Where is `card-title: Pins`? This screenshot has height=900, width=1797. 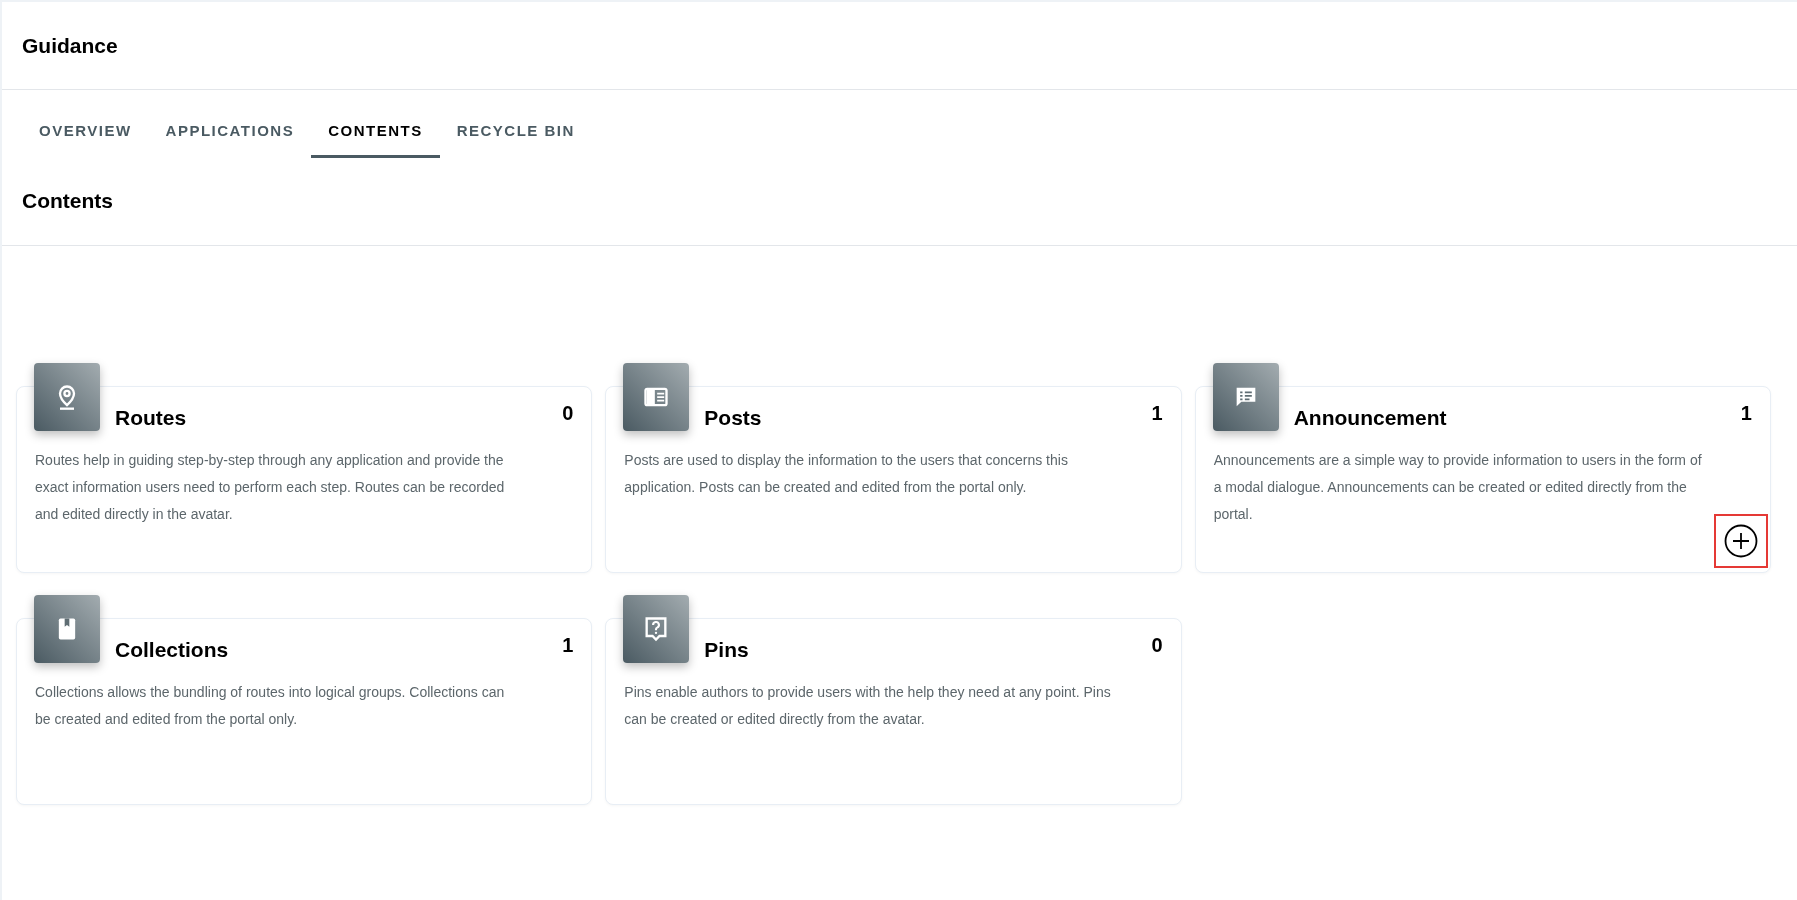
card-title: Pins is located at coordinates (726, 649).